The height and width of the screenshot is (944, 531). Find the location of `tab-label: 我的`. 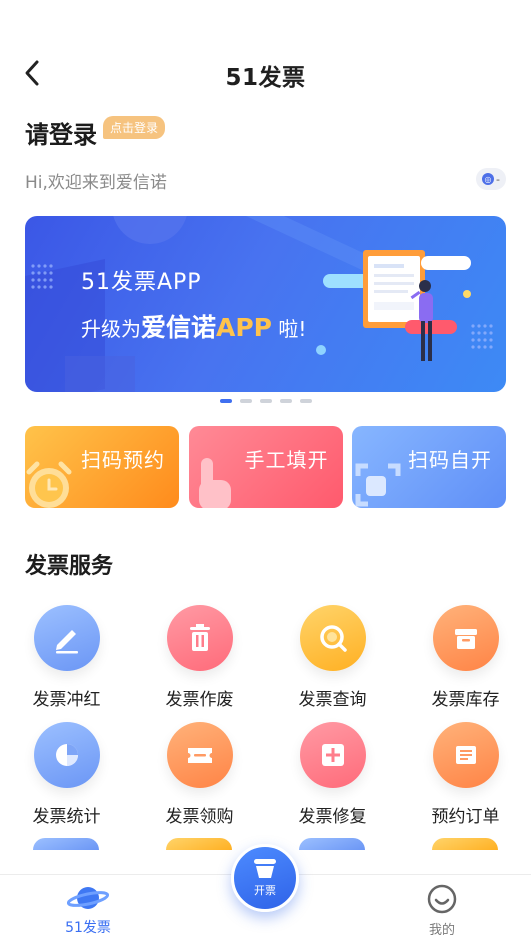

tab-label: 我的 is located at coordinates (441, 930).